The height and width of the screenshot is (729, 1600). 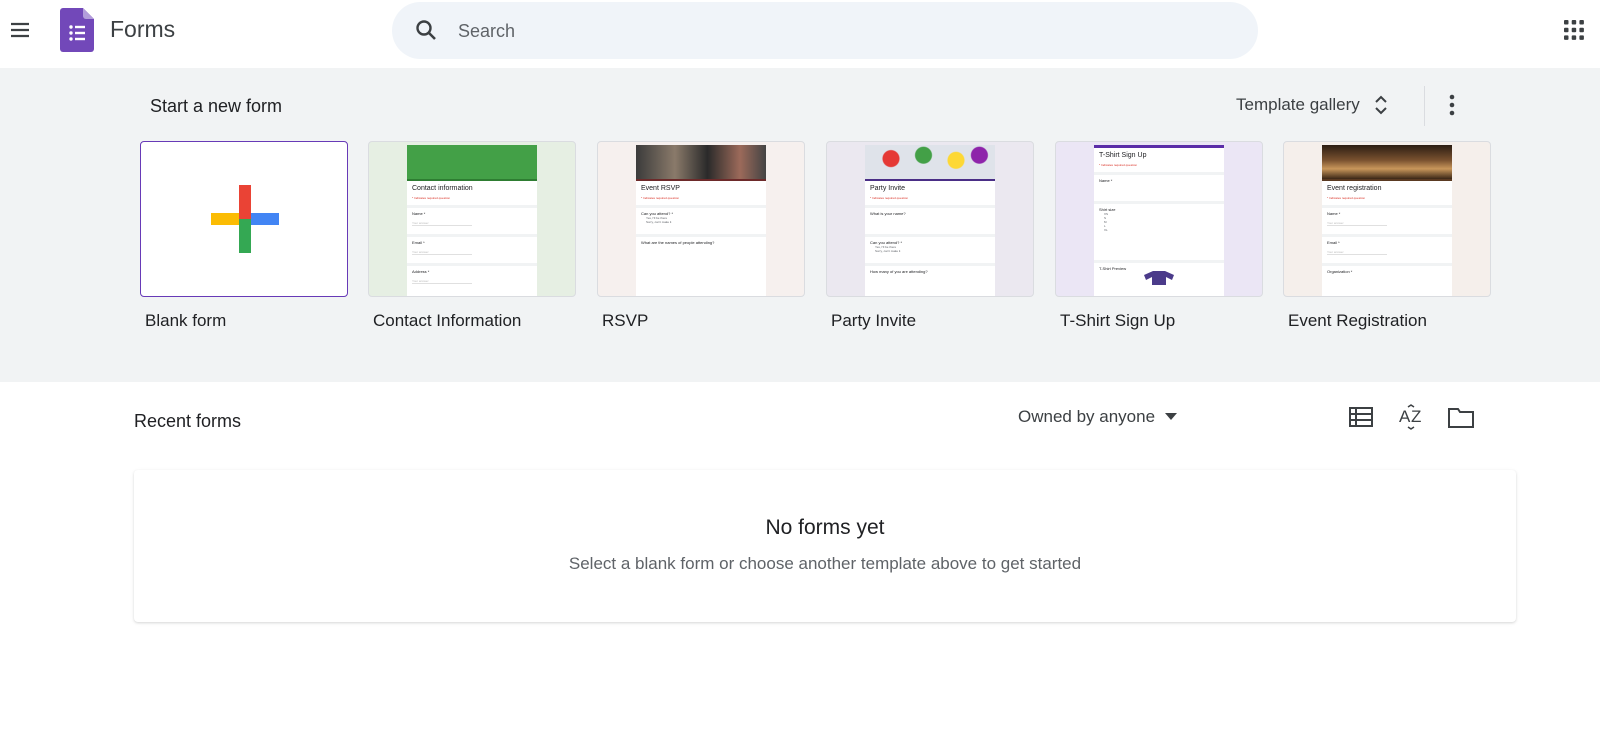 I want to click on app-header: Forms, so click(x=800, y=32).